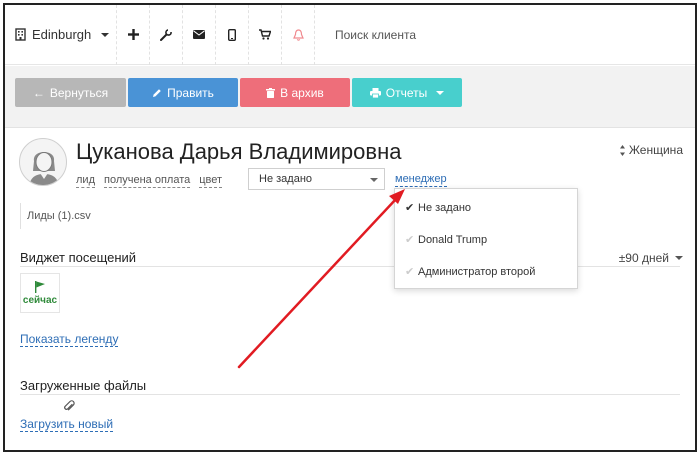  What do you see at coordinates (44, 168) in the screenshot?
I see `female-user-icon` at bounding box center [44, 168].